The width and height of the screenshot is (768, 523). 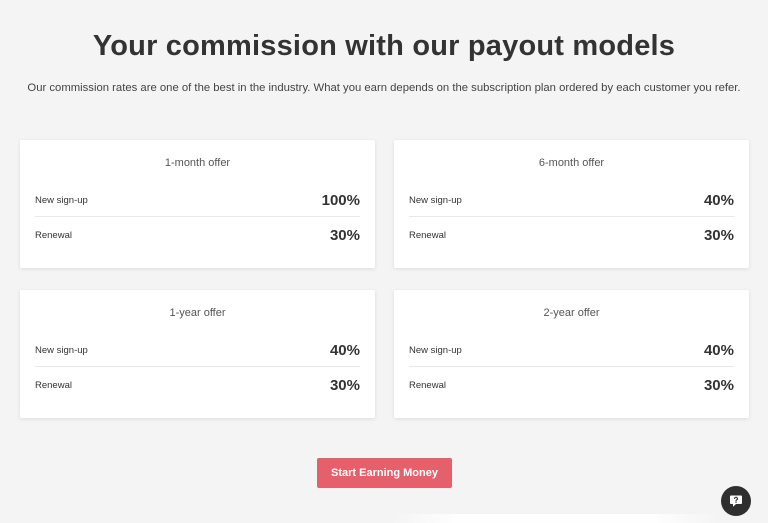 I want to click on chat-help-icon, so click(x=736, y=501).